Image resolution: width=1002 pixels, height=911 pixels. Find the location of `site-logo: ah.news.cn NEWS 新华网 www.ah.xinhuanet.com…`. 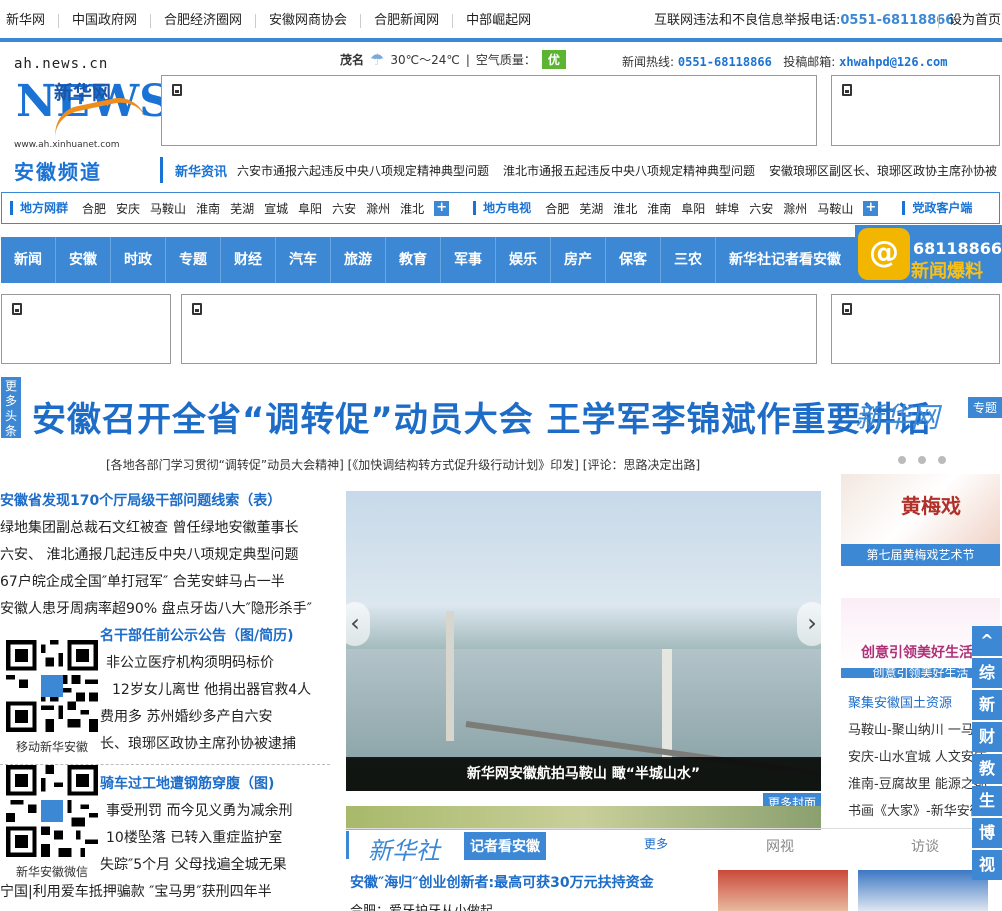

site-logo: ah.news.cn NEWS 新华网 www.ah.xinhuanet.com… is located at coordinates (92, 120).